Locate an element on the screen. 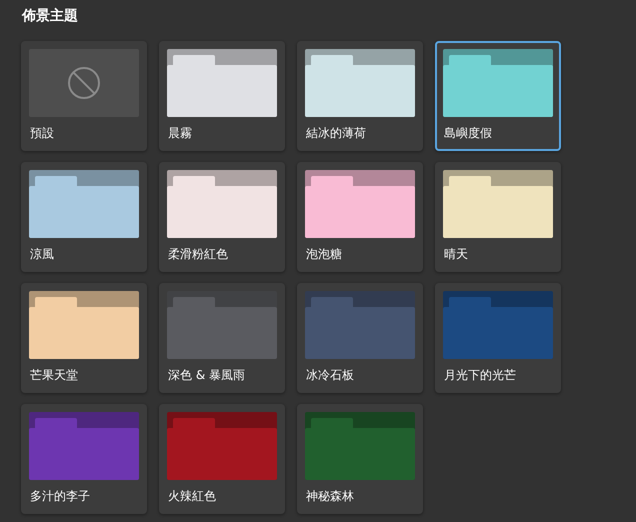 This screenshot has height=522, width=636. theme-card: 晨霧 is located at coordinates (222, 96).